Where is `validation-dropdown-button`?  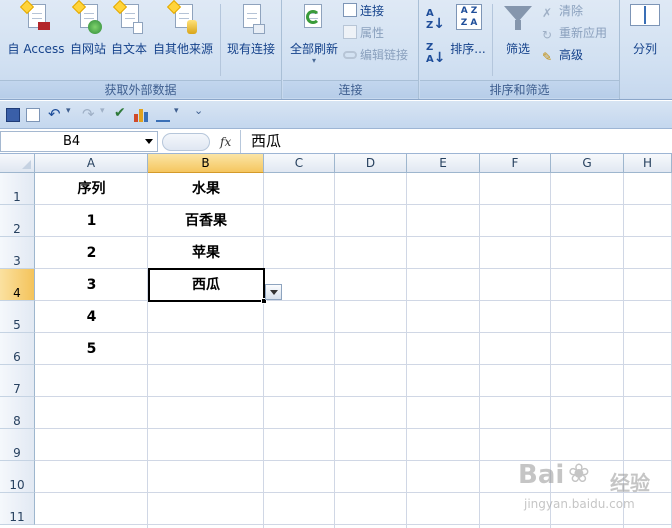
validation-dropdown-button is located at coordinates (273, 292).